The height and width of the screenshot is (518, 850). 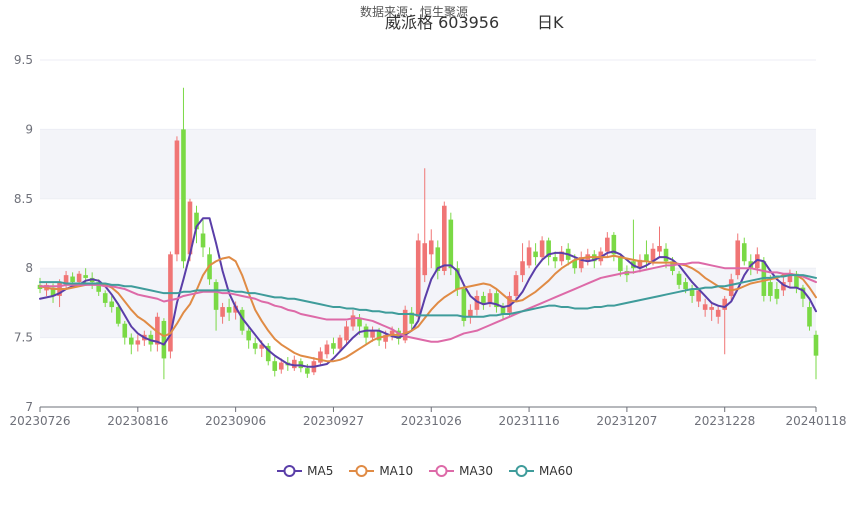 What do you see at coordinates (137, 421) in the screenshot?
I see `x-tick-label: 20230816` at bounding box center [137, 421].